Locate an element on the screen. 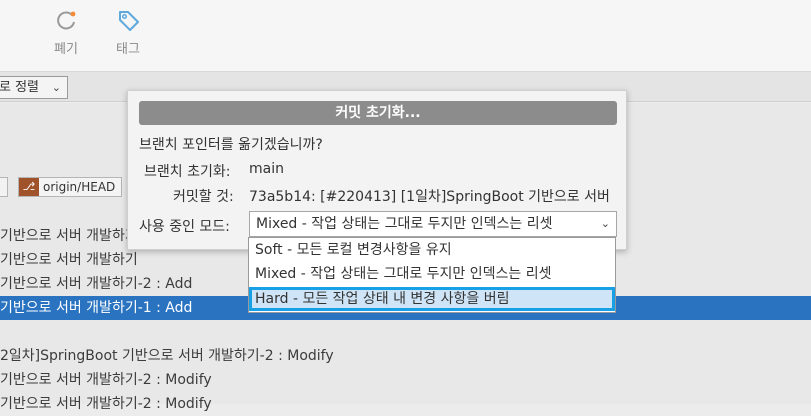 Image resolution: width=811 pixels, height=416 pixels. remote-branch-badge: ⎇ origin/HEAD is located at coordinates (70, 187).